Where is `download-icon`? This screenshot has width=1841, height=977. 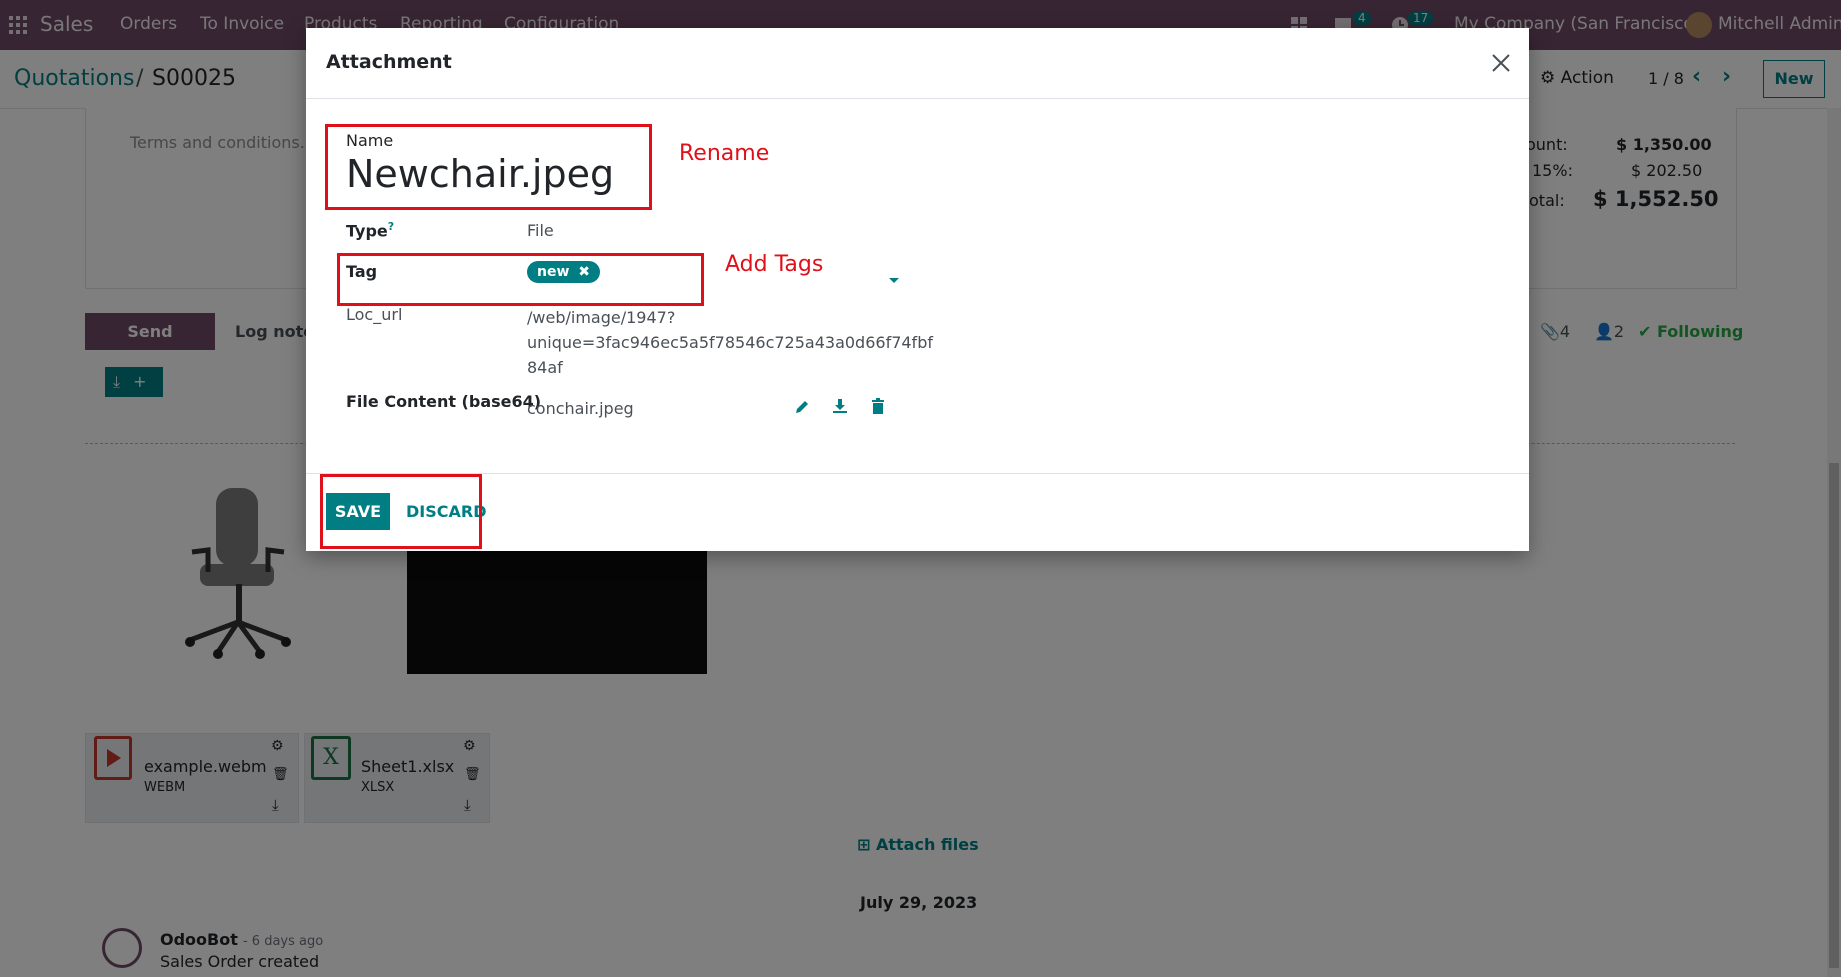
download-icon is located at coordinates (840, 406).